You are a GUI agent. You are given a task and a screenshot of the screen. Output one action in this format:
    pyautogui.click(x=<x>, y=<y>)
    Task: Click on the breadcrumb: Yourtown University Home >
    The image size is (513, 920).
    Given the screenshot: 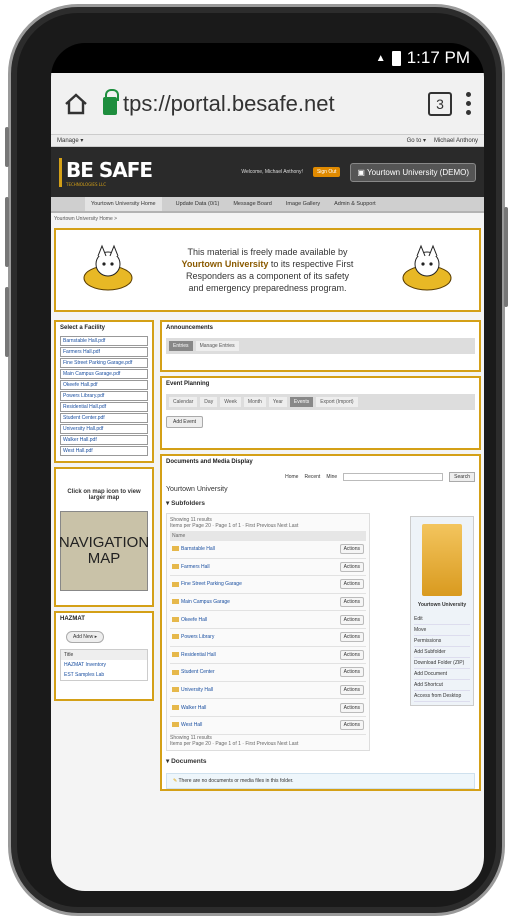 What is the action you would take?
    pyautogui.click(x=267, y=219)
    